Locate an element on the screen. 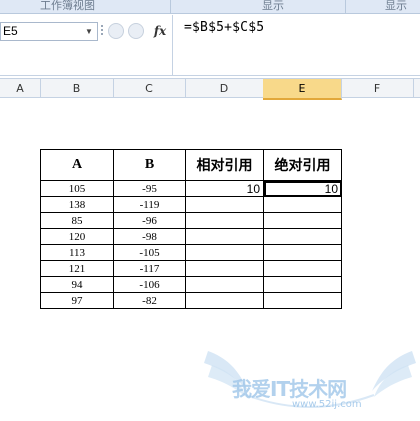  cell: 85 is located at coordinates (77, 220).